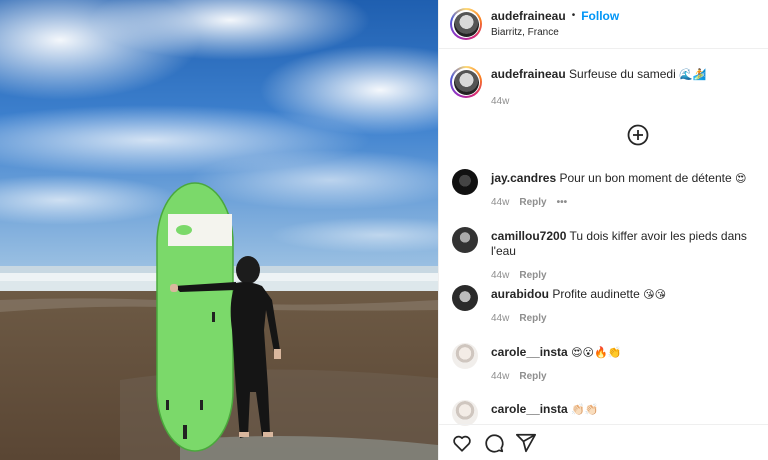  What do you see at coordinates (655, 294) in the screenshot?
I see `comment-emoji: 😘😘` at bounding box center [655, 294].